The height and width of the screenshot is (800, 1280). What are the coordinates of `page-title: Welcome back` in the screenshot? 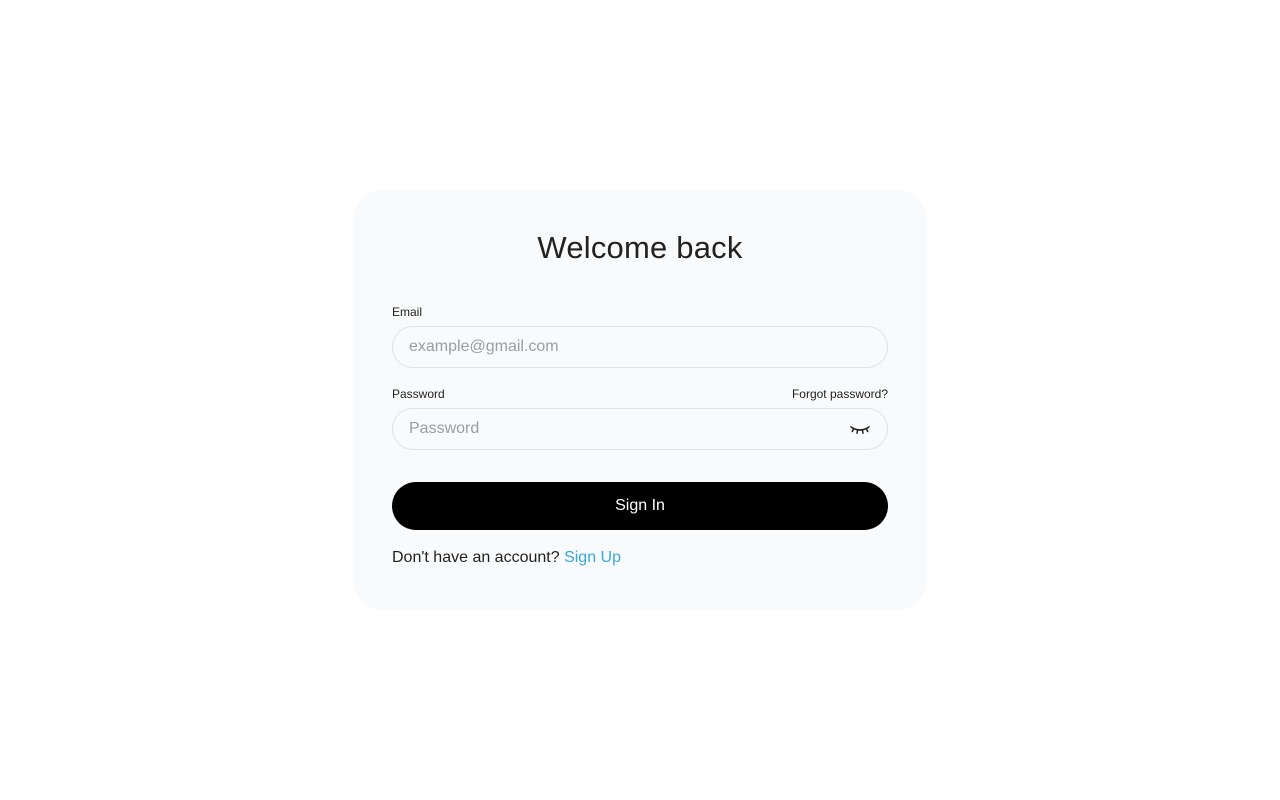 It's located at (640, 247).